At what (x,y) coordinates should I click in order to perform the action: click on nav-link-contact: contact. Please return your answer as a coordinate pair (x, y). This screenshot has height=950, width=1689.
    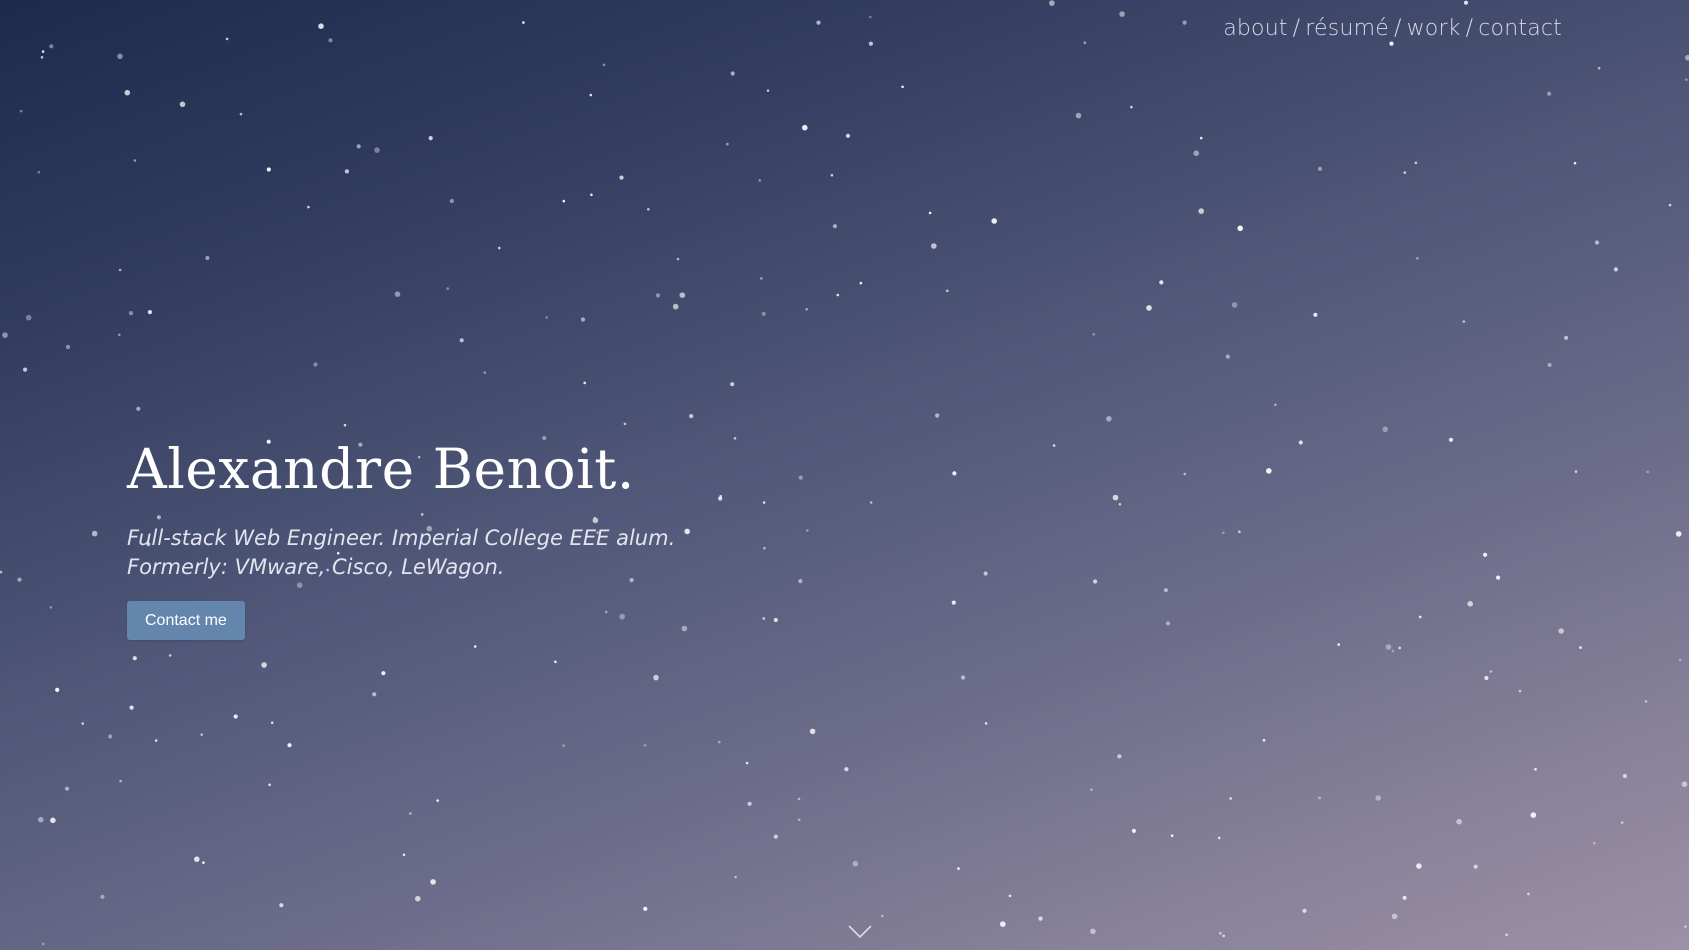
    Looking at the image, I should click on (1520, 28).